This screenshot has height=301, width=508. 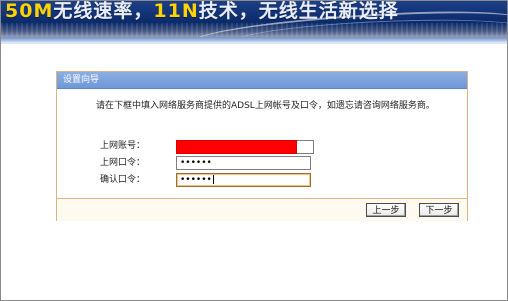 I want to click on account-input-tail, so click(x=305, y=147).